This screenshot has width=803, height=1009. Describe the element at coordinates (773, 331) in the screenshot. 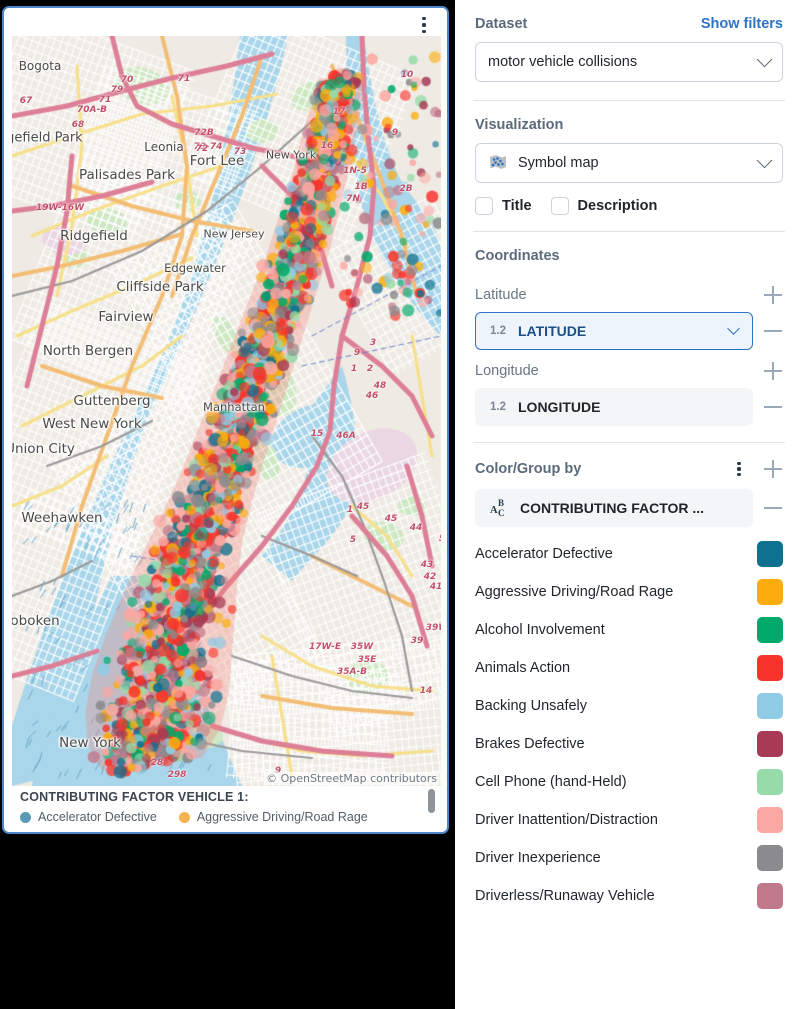

I see `remove-latitude-minus-icon` at that location.